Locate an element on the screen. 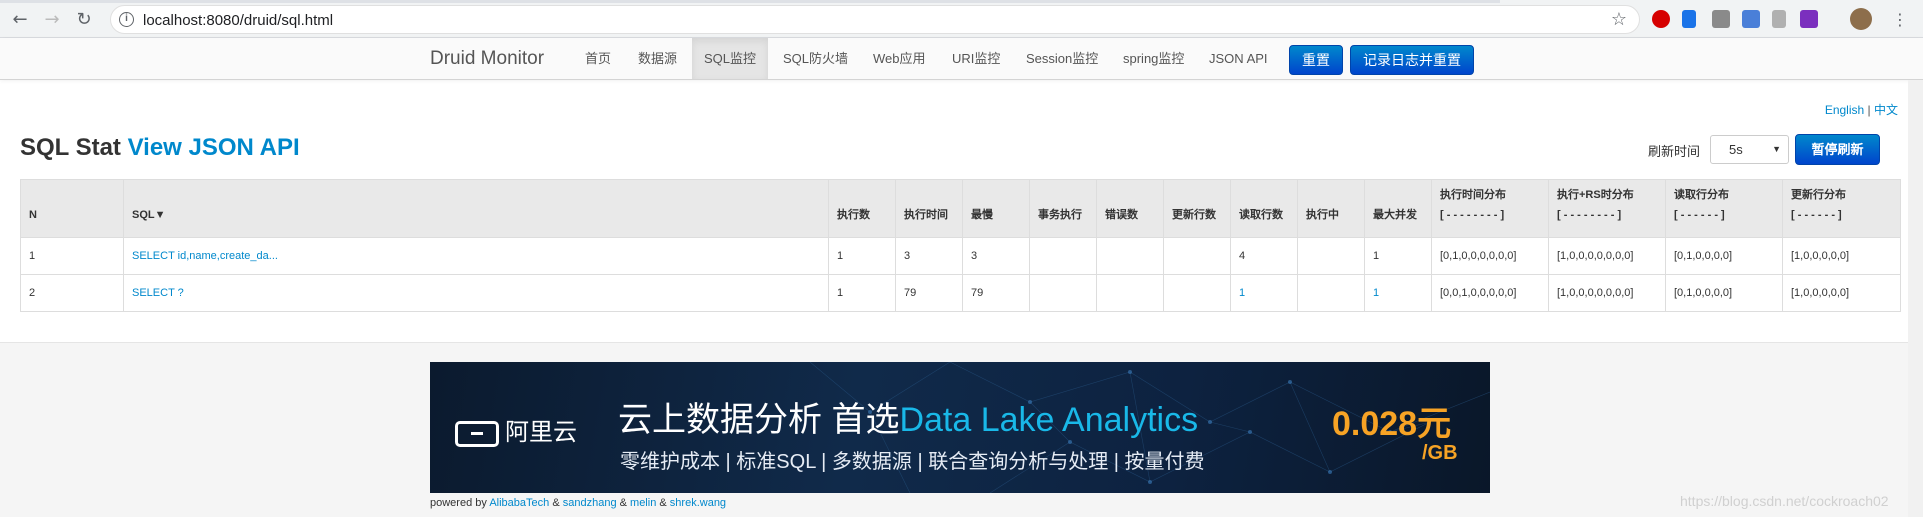 The image size is (1923, 517). table-header-cell: 最大并发 is located at coordinates (1398, 208).